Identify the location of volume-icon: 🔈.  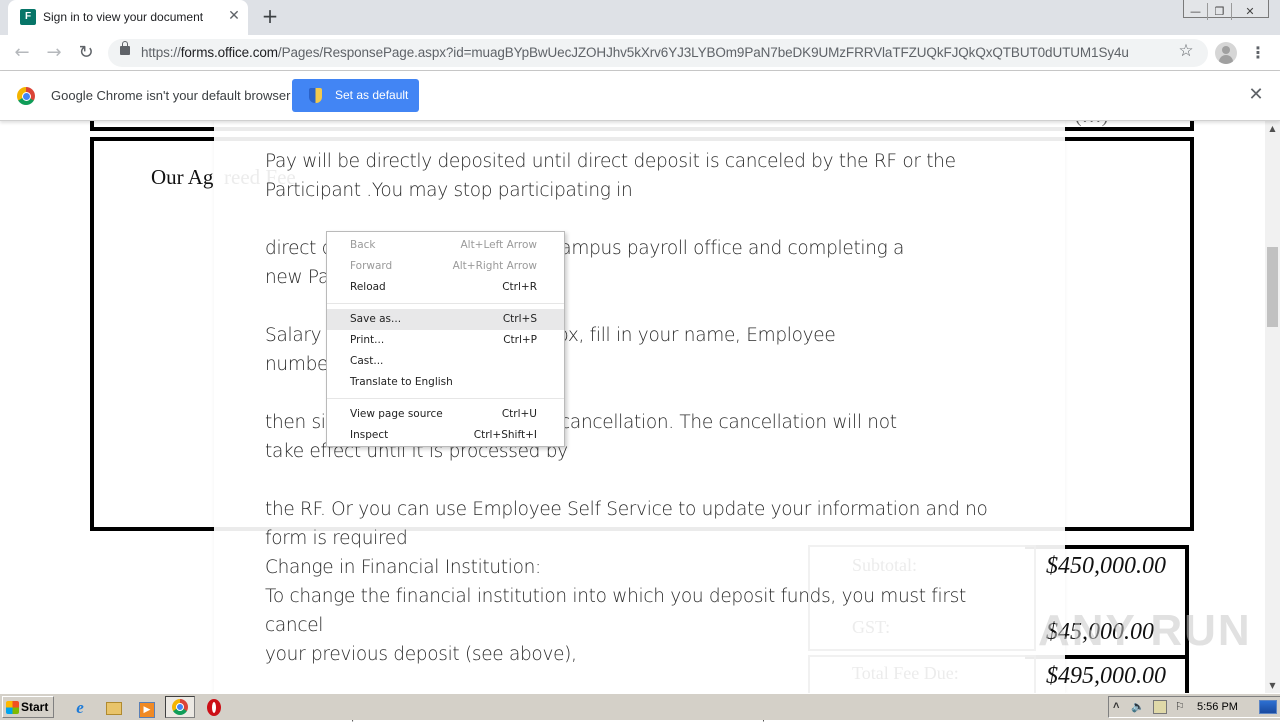
(1138, 706).